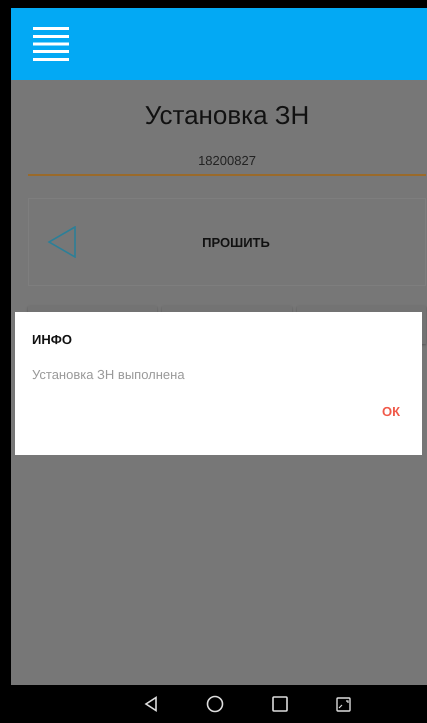 The height and width of the screenshot is (723, 427). Describe the element at coordinates (227, 115) in the screenshot. I see `screen-title: Установка ЗН` at that location.